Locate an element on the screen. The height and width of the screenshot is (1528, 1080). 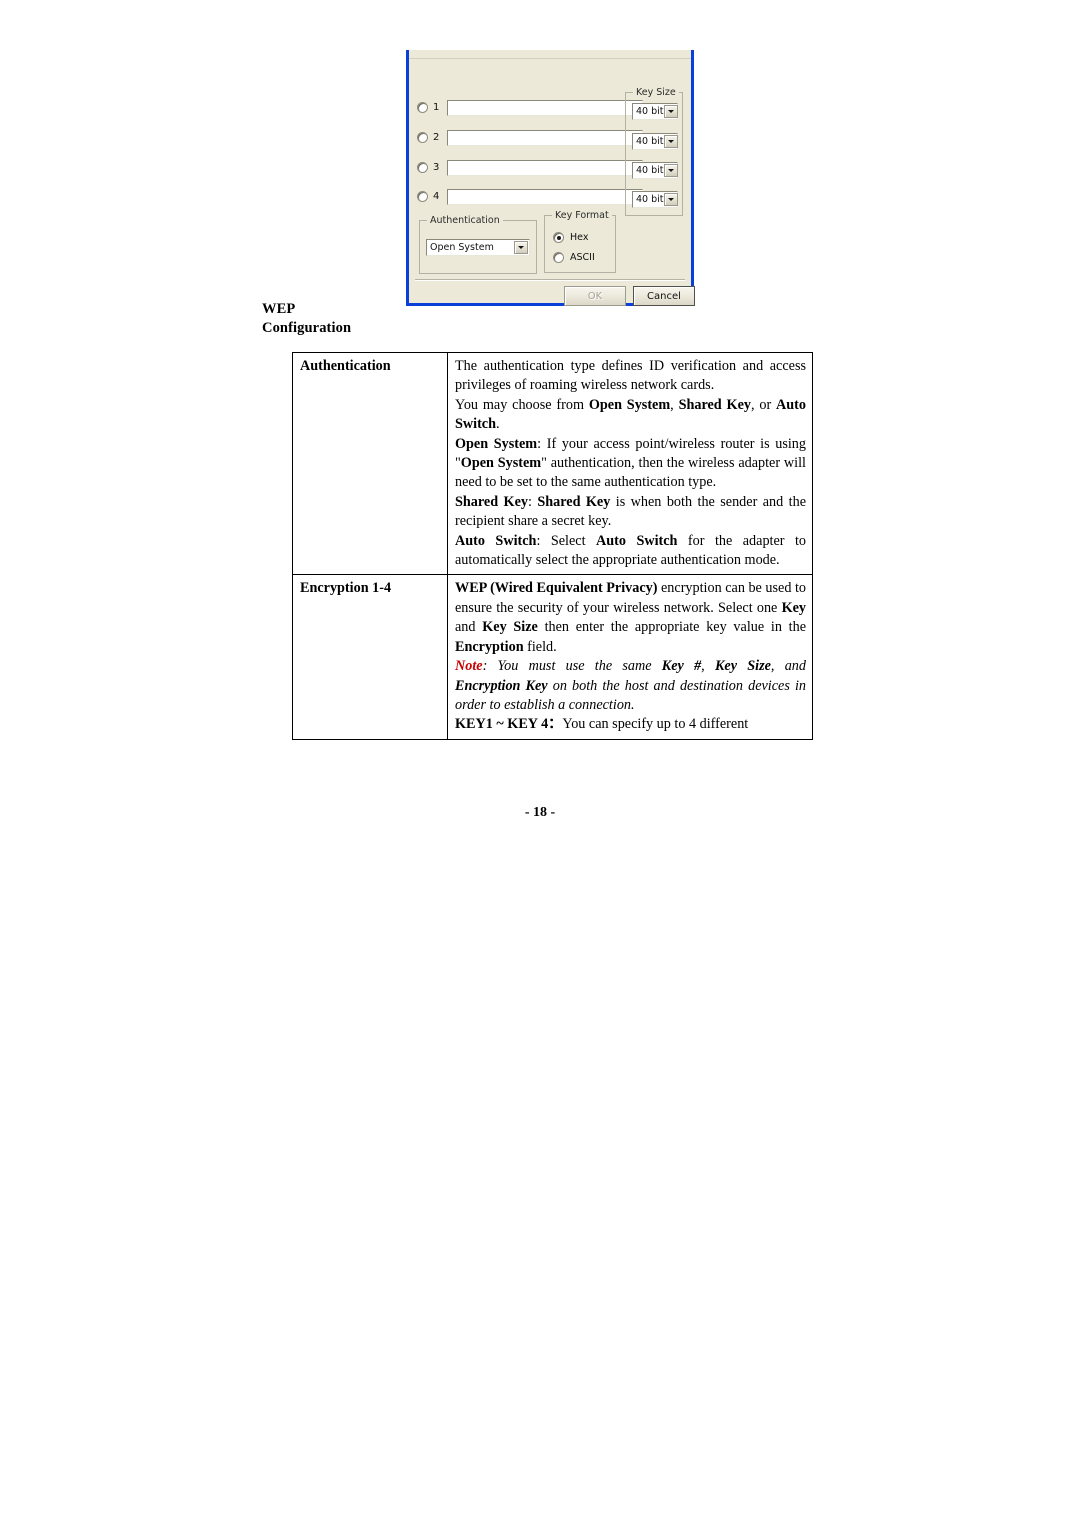
key-size-select-3: 40 bit is located at coordinates (655, 170).